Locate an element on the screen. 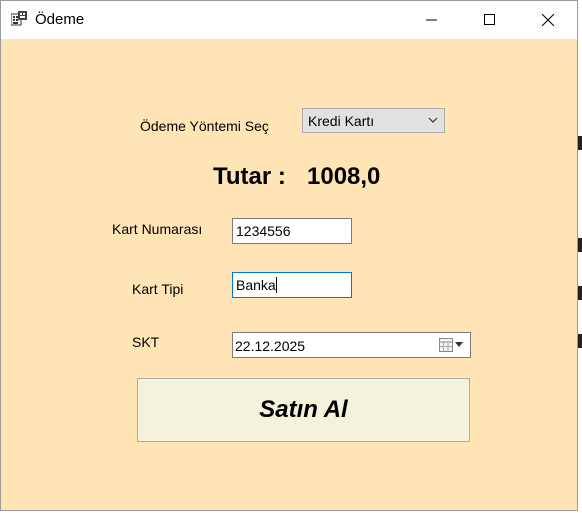  close-icon is located at coordinates (548, 20).